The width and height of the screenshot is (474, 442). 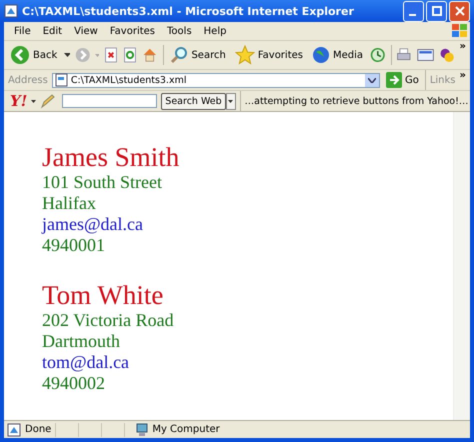 What do you see at coordinates (74, 245) in the screenshot?
I see `student-detail: 4940001` at bounding box center [74, 245].